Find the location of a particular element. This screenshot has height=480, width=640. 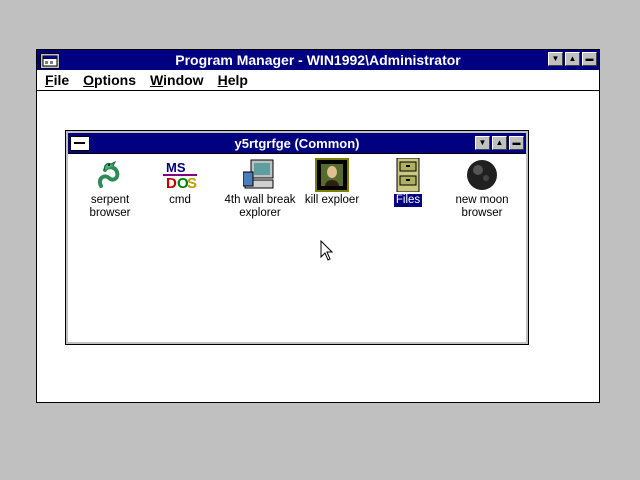

group-window-title: y5rtgrfge (Common) is located at coordinates (297, 143).